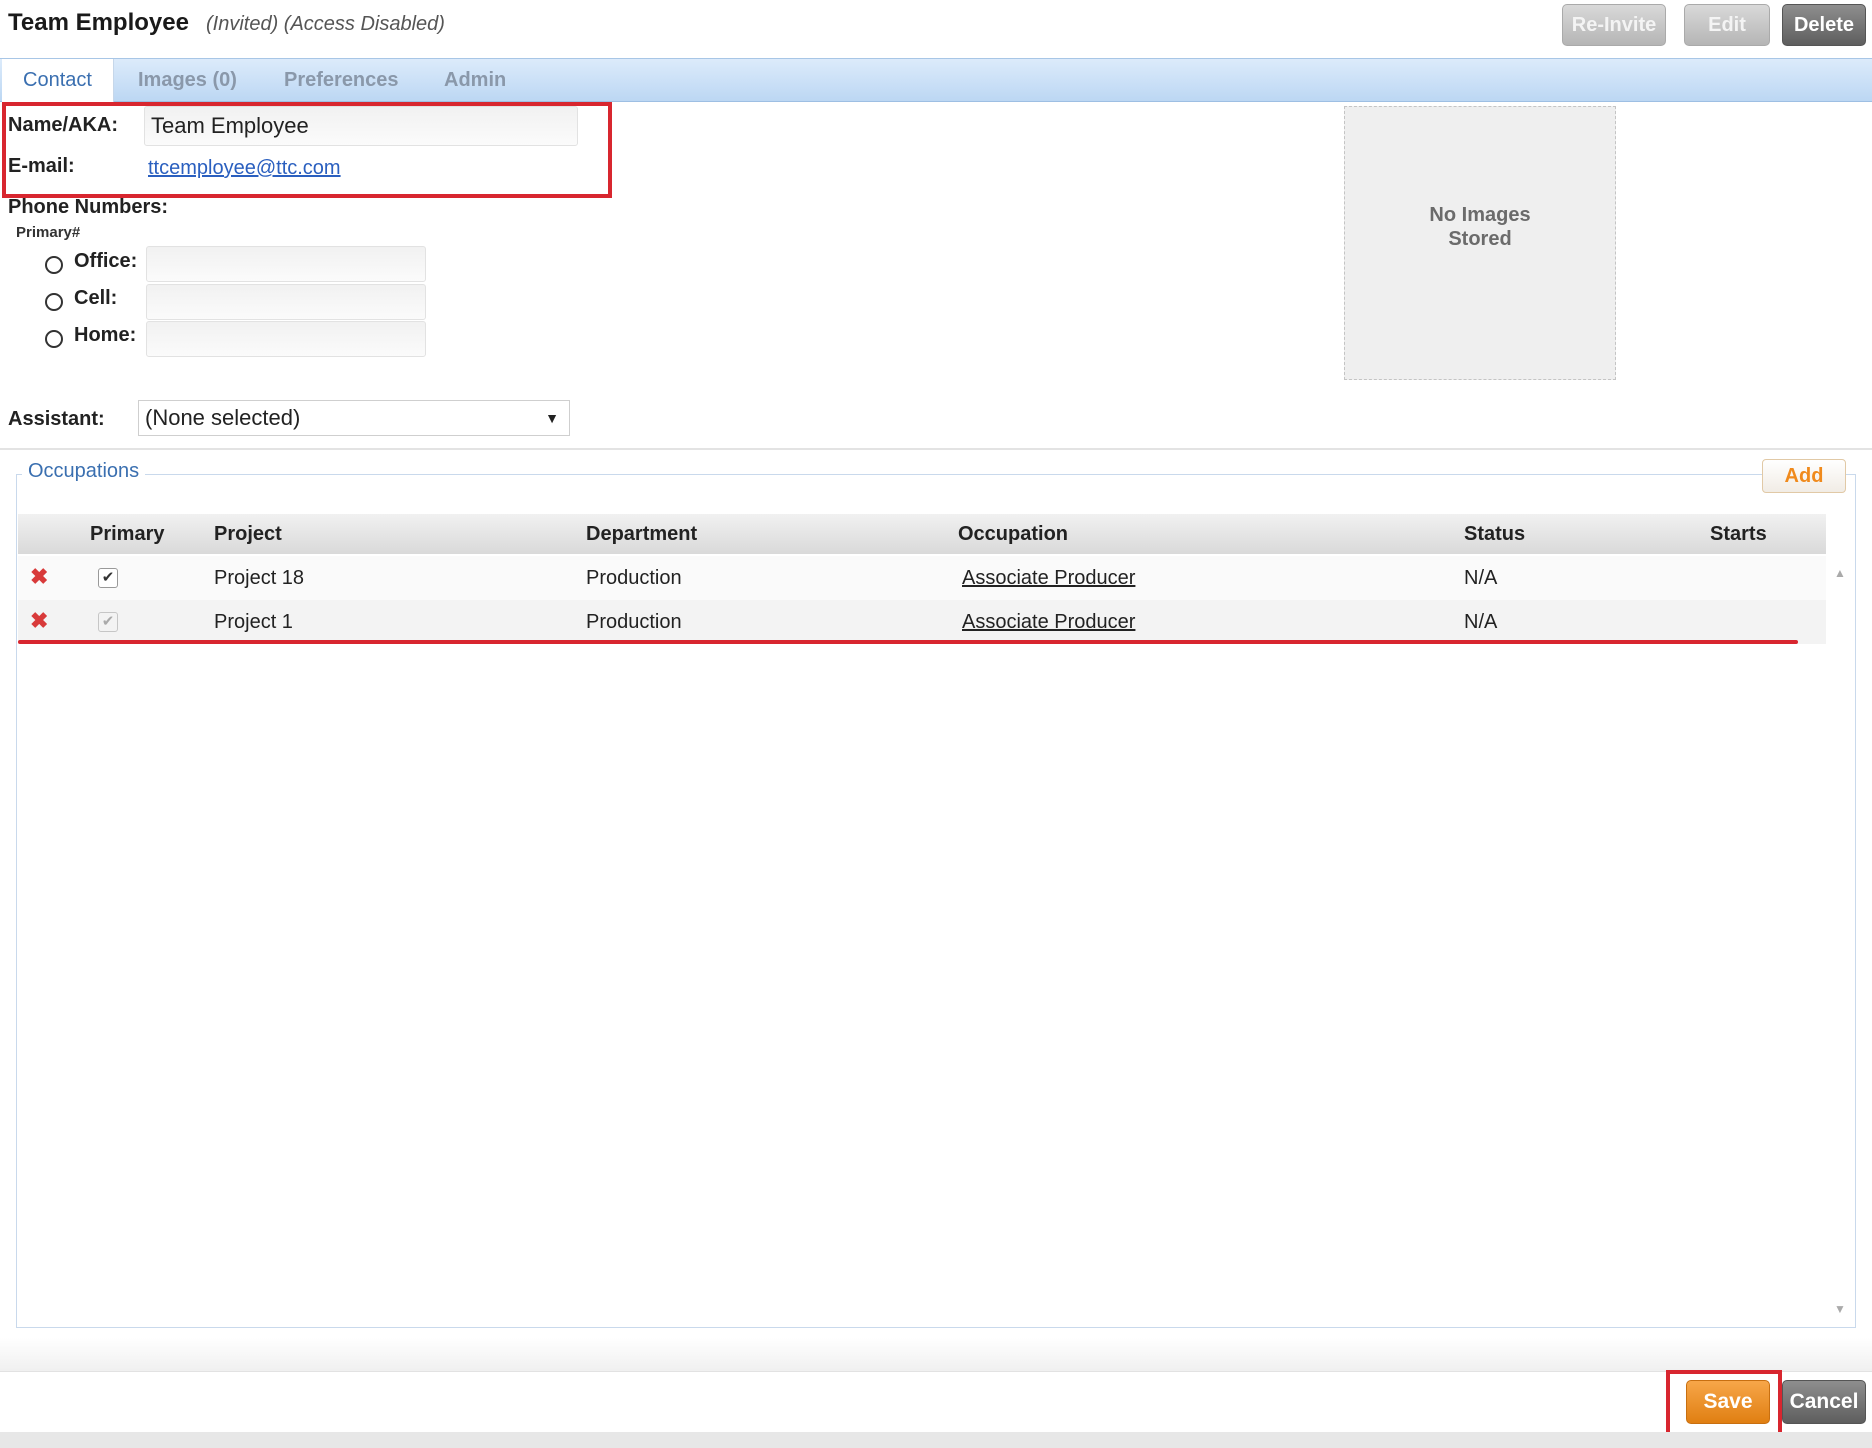 Image resolution: width=1872 pixels, height=1448 pixels. I want to click on tab-preferences: Preferences, so click(341, 80).